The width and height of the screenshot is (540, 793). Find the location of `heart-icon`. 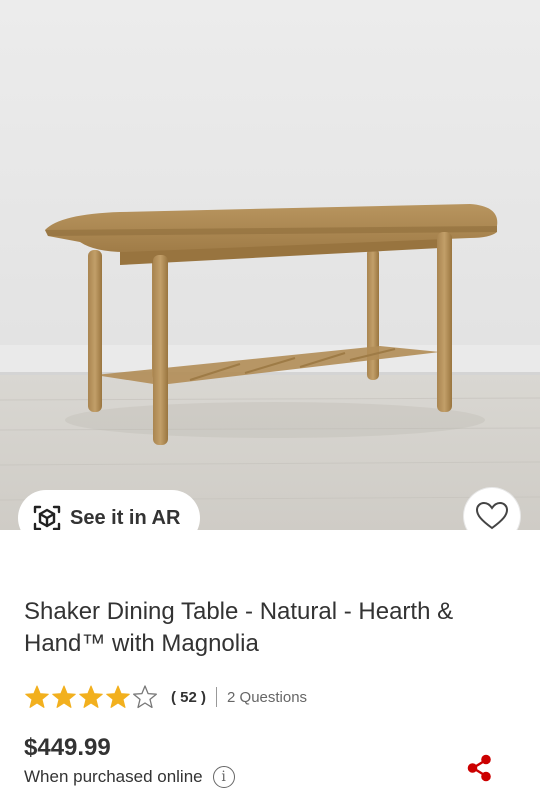

heart-icon is located at coordinates (492, 515).